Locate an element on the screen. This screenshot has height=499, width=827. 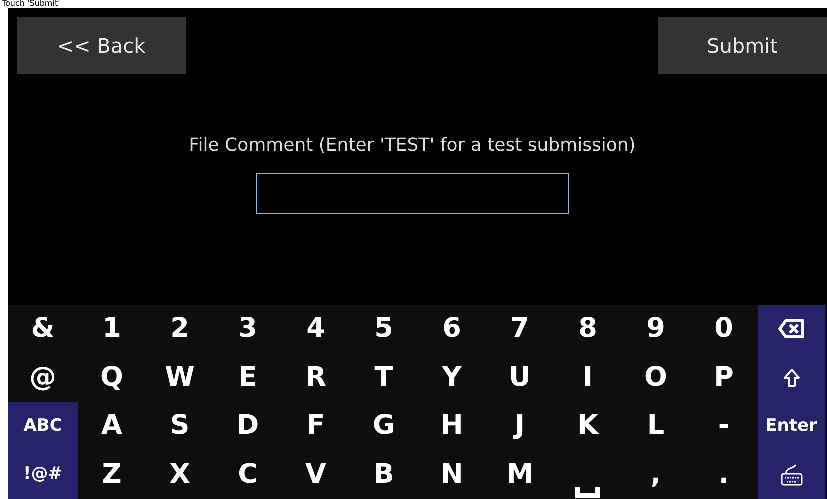
keyboard-key: E is located at coordinates (248, 378).